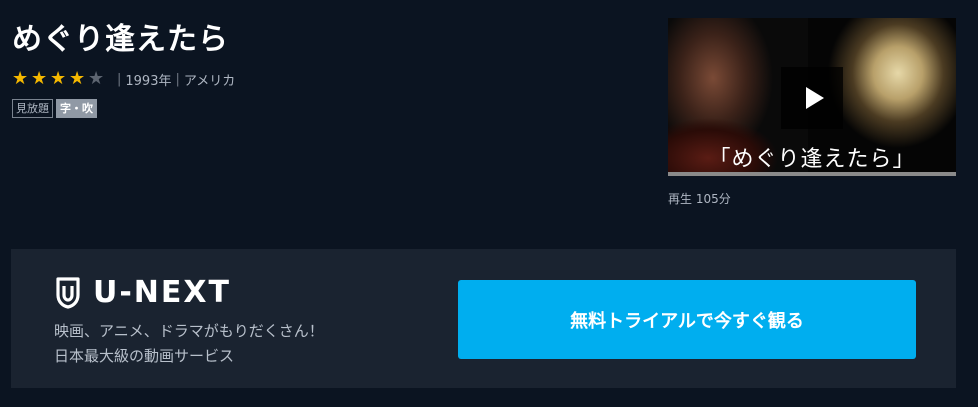 This screenshot has height=407, width=978. I want to click on shield-icon, so click(68, 293).